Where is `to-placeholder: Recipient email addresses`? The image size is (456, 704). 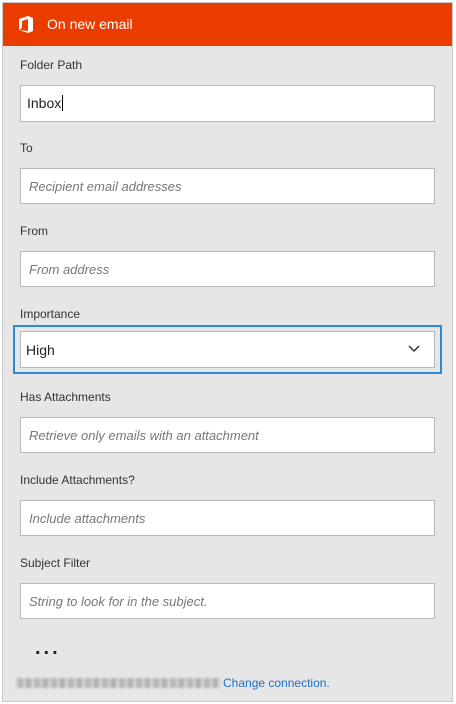
to-placeholder: Recipient email addresses is located at coordinates (105, 186).